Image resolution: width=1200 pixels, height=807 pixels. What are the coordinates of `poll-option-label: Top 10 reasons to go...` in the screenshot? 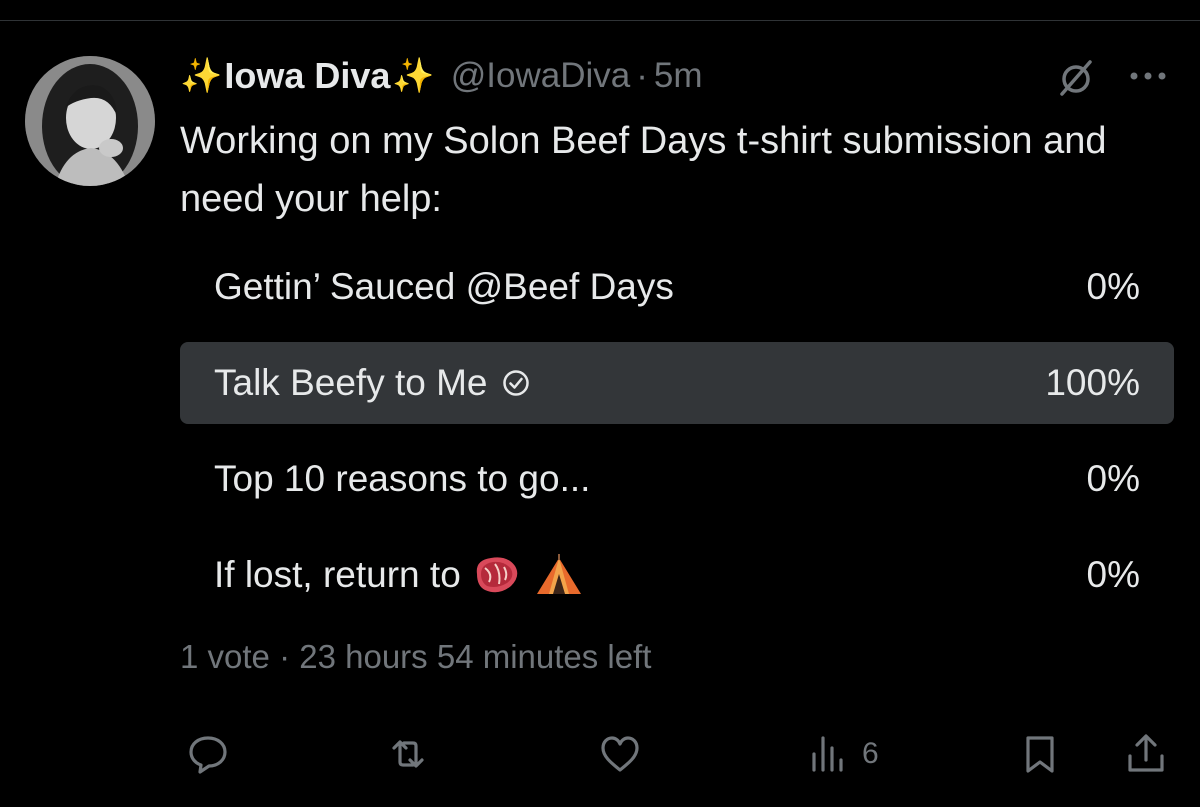 It's located at (402, 478).